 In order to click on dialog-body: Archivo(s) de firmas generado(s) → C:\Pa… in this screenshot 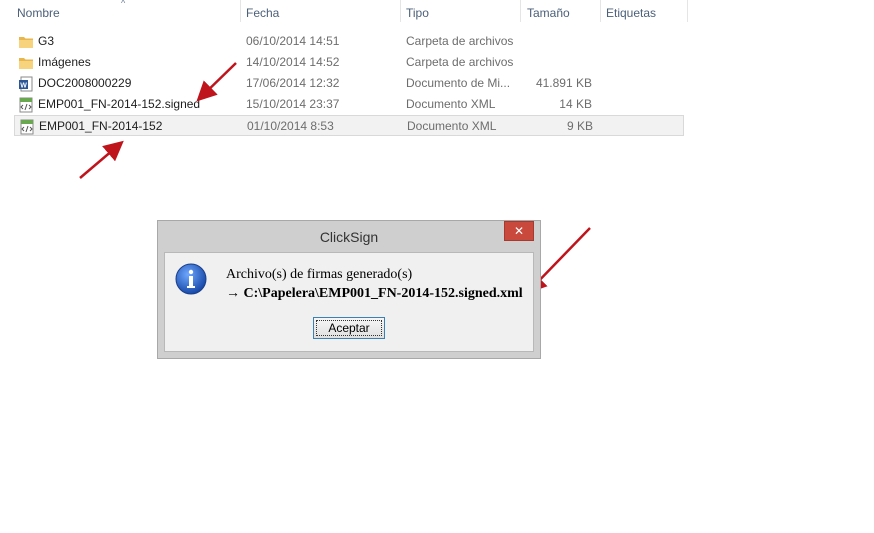, I will do `click(349, 302)`.